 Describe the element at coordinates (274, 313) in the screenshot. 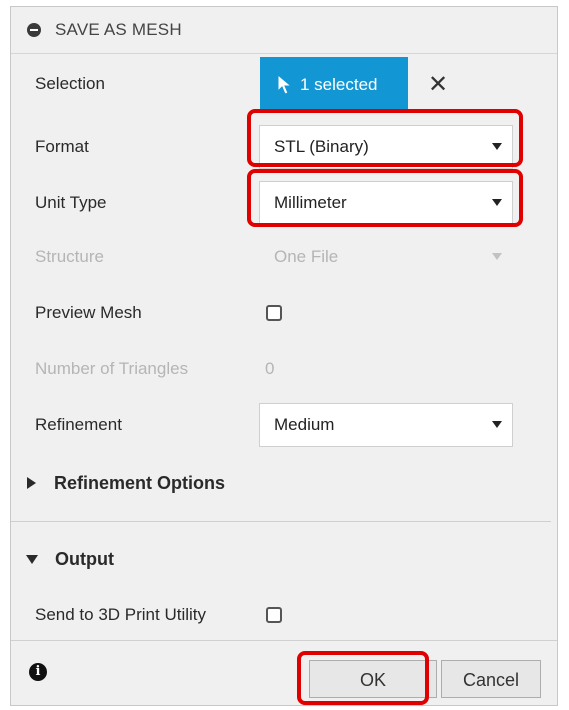

I see `preview-mesh-checkbox` at that location.